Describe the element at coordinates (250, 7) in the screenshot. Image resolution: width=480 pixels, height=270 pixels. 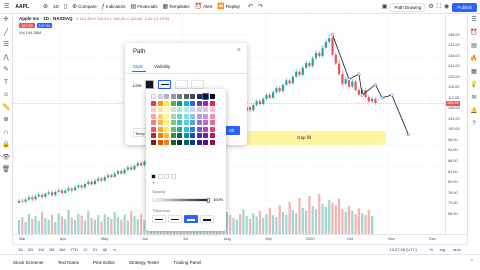
I see `undo-button: ↶` at that location.